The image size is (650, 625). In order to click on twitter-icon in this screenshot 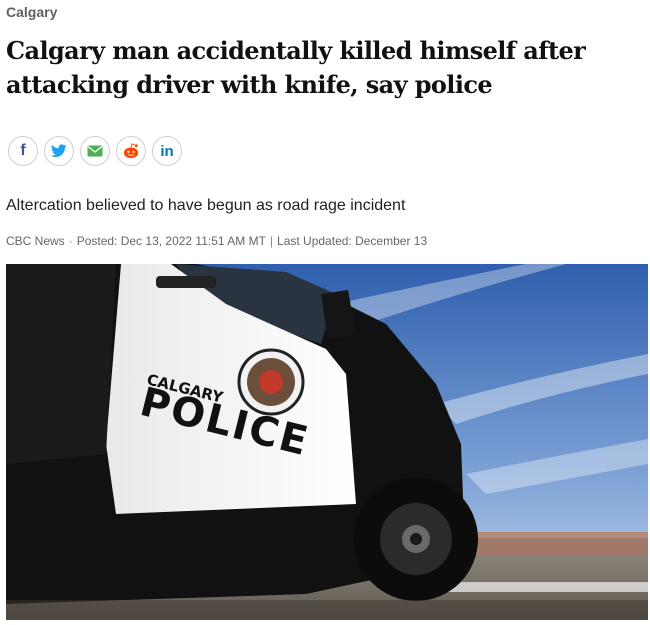, I will do `click(59, 151)`.